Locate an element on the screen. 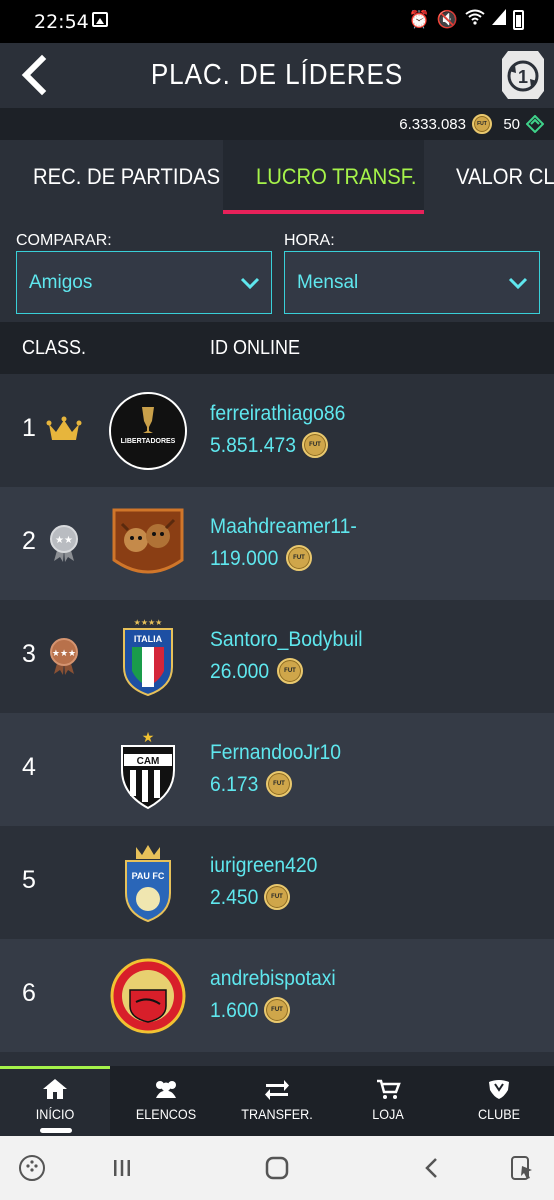  nav-transfers: TRANSFER. is located at coordinates (277, 1101).